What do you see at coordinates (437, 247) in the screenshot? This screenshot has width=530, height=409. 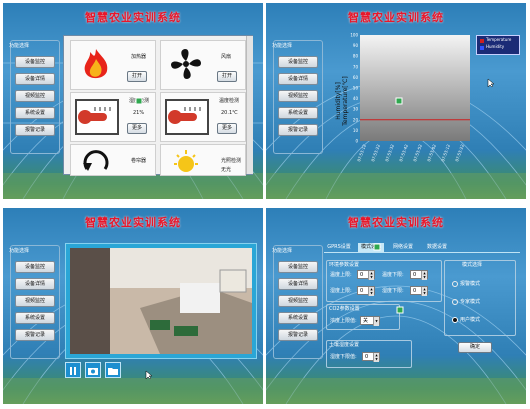 I see `tab-data: 数据设置` at bounding box center [437, 247].